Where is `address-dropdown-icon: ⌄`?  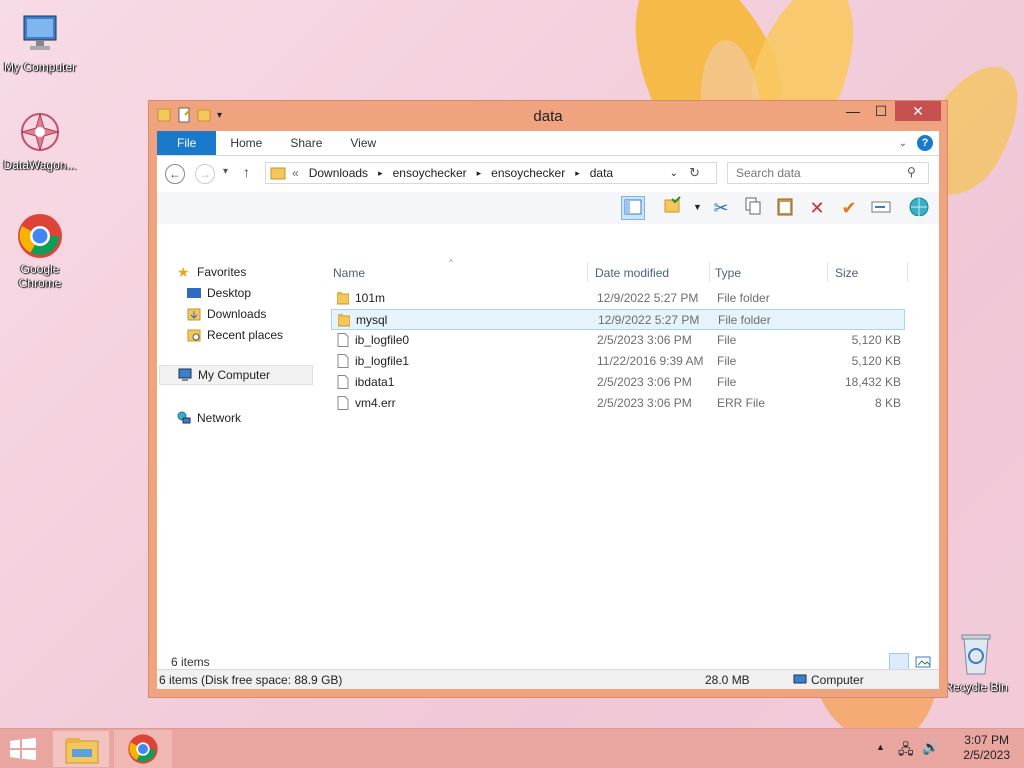 address-dropdown-icon: ⌄ is located at coordinates (674, 173).